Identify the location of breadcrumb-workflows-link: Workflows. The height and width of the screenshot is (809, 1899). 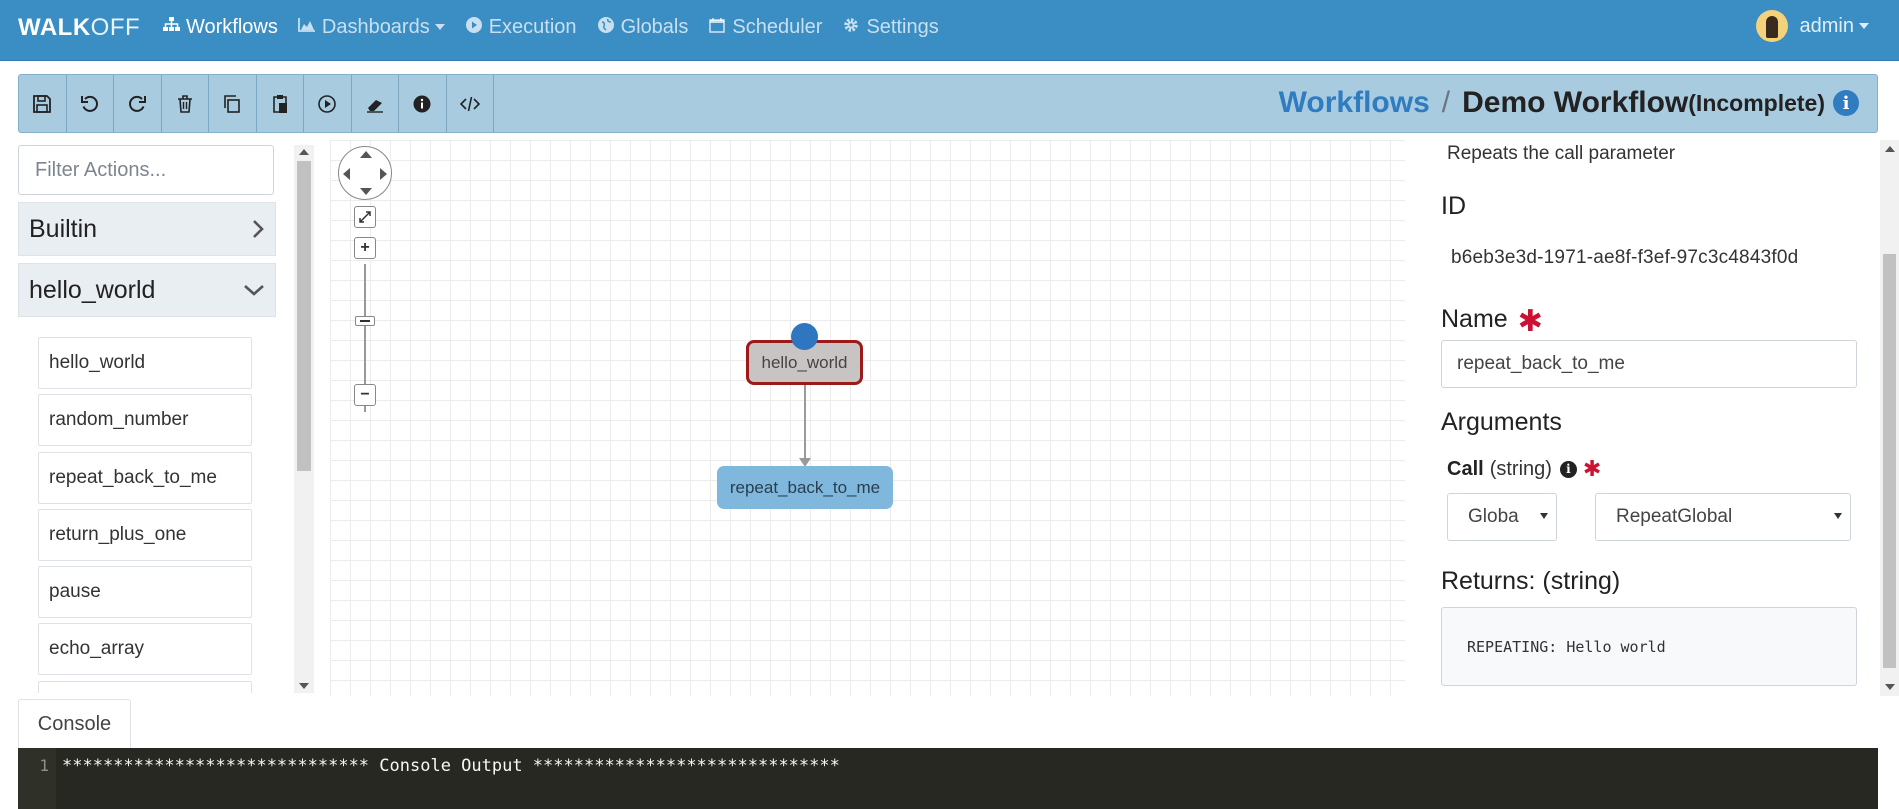
(1354, 103).